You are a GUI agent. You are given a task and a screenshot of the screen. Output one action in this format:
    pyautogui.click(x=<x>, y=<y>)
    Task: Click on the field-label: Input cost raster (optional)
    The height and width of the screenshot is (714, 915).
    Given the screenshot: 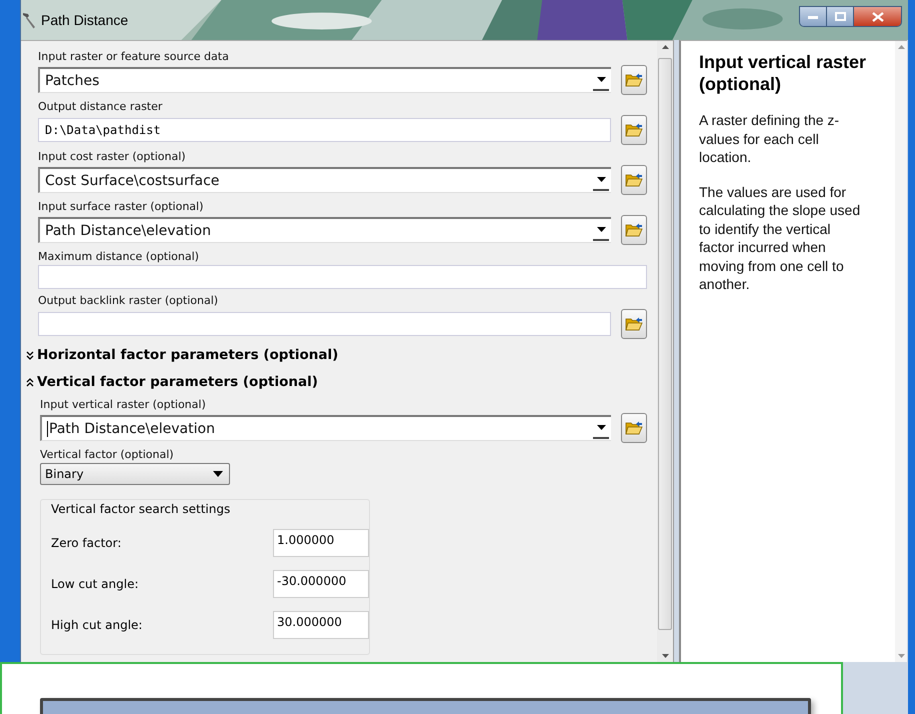 What is the action you would take?
    pyautogui.click(x=112, y=157)
    